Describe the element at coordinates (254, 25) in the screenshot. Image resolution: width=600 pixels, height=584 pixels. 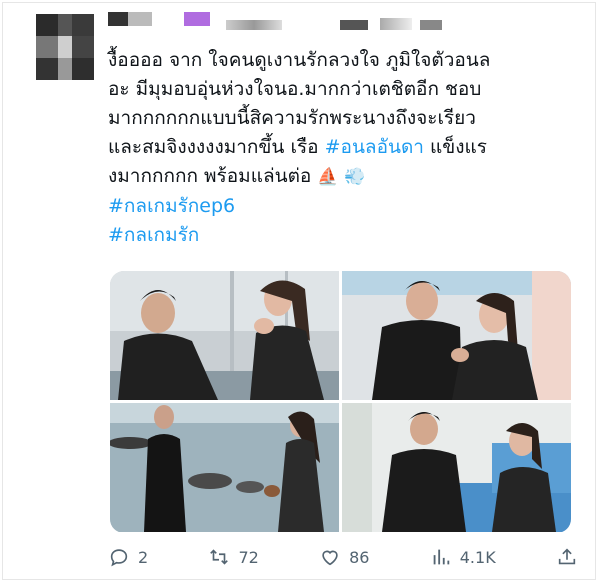
I see `obscured-handle` at that location.